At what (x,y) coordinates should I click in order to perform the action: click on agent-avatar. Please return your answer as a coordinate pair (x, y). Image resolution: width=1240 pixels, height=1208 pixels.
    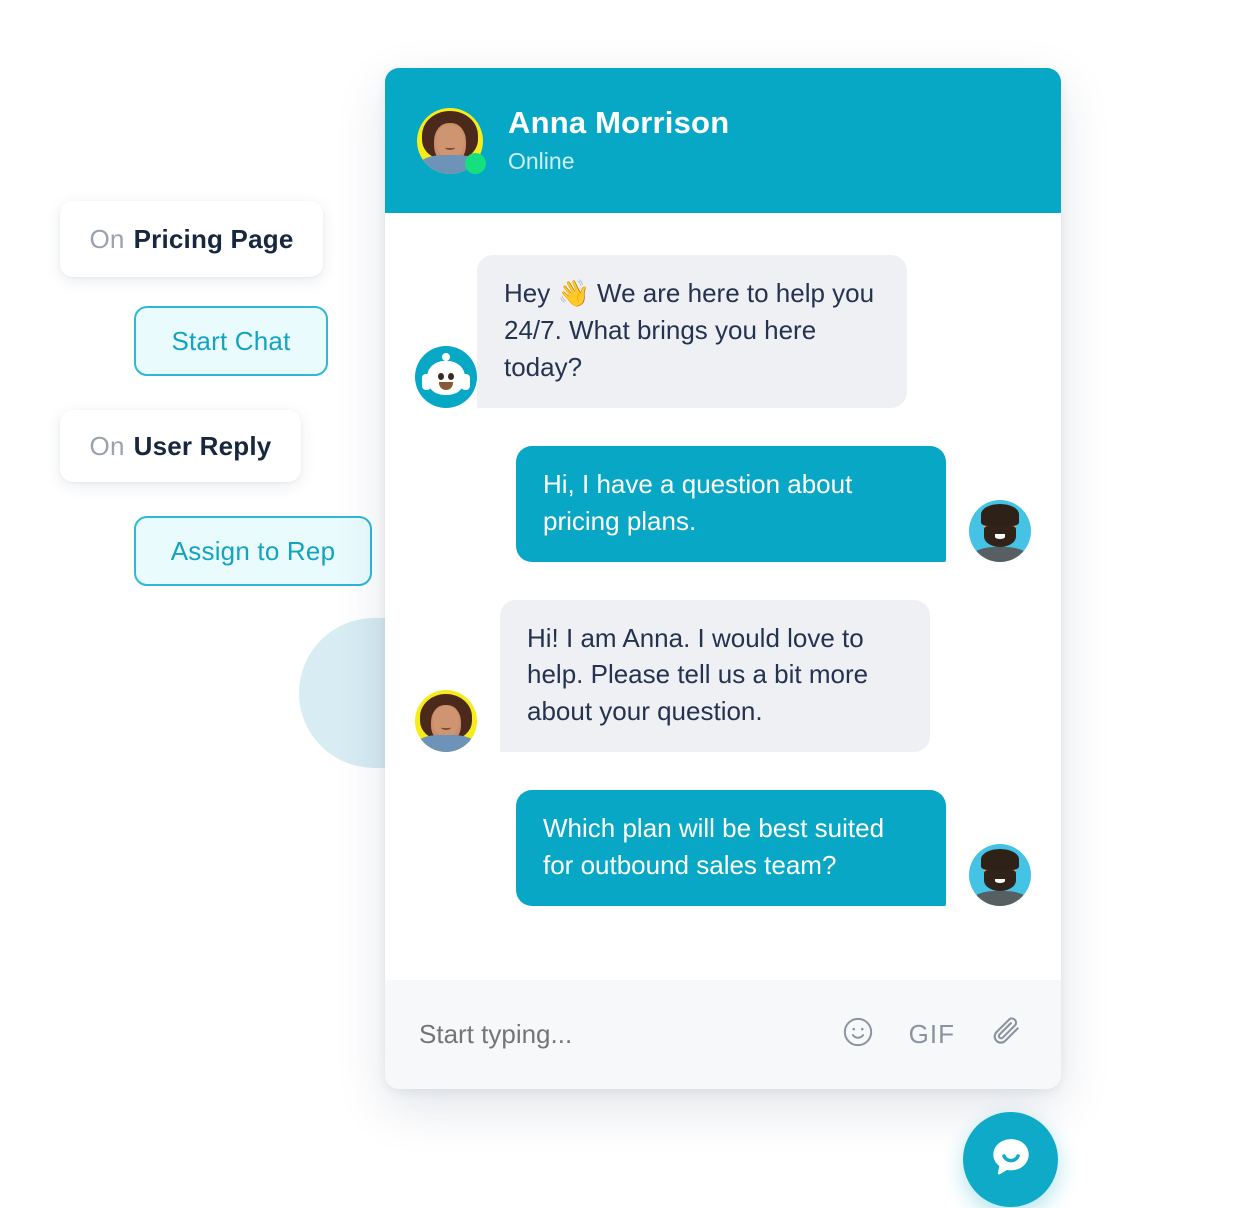
    Looking at the image, I should click on (451, 140).